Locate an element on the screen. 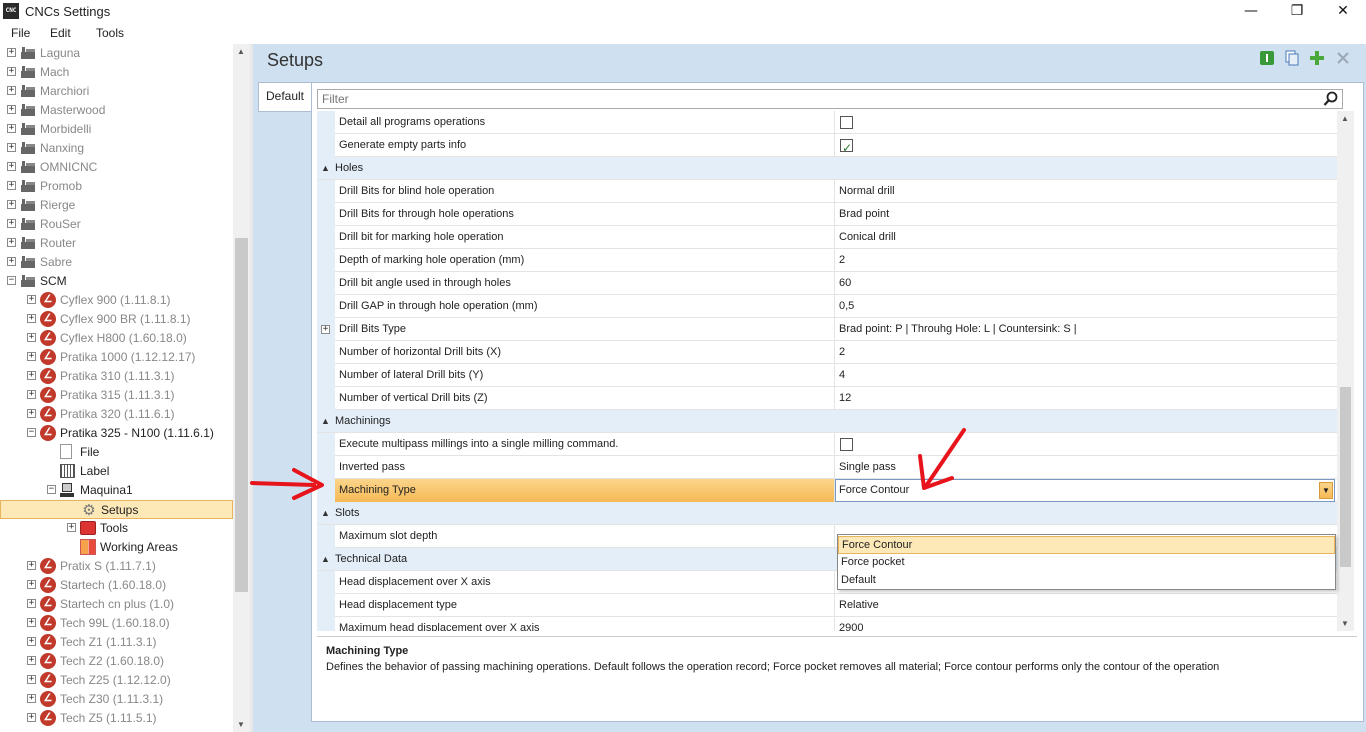  tree-item: + Marchiori is located at coordinates (116, 91).